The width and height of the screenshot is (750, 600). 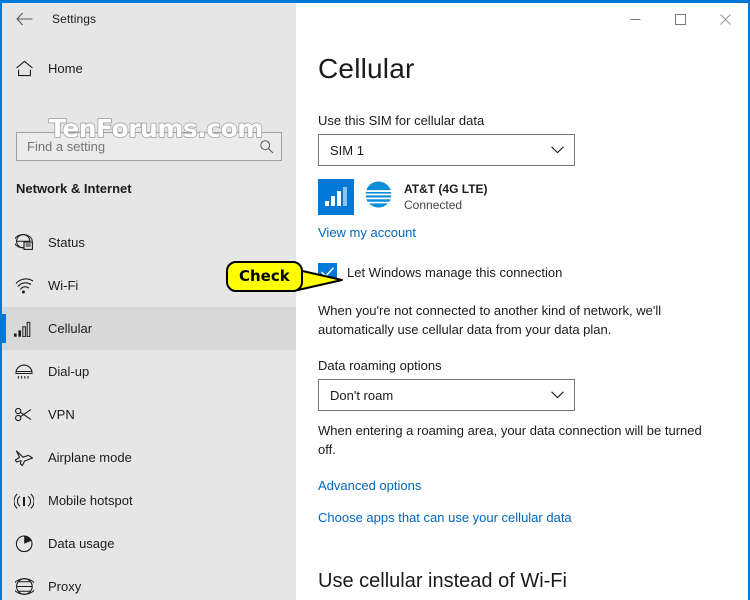 I want to click on provider-name: AT&T (4G LTE), so click(x=446, y=188).